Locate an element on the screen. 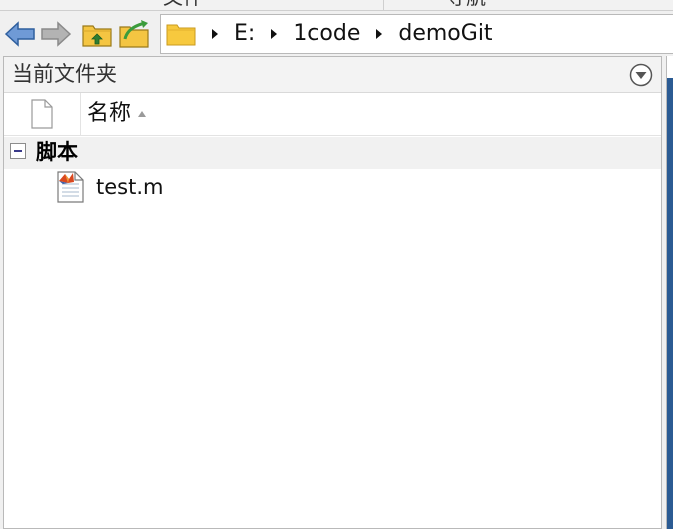 Image resolution: width=673 pixels, height=529 pixels. column-header-row: 名称 is located at coordinates (332, 114).